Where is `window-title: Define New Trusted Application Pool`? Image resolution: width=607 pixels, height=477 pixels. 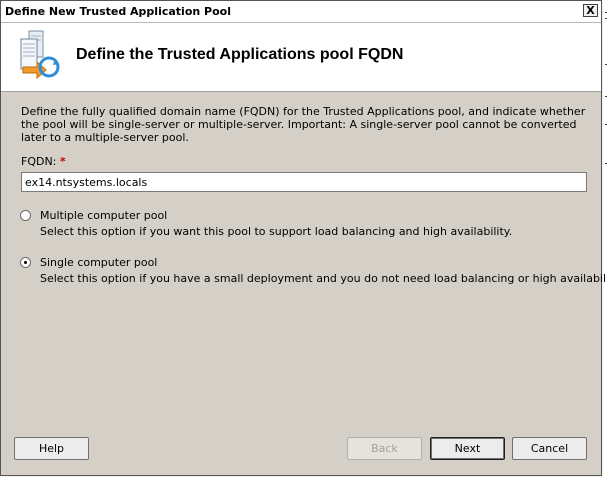
window-title: Define New Trusted Application Pool is located at coordinates (118, 11).